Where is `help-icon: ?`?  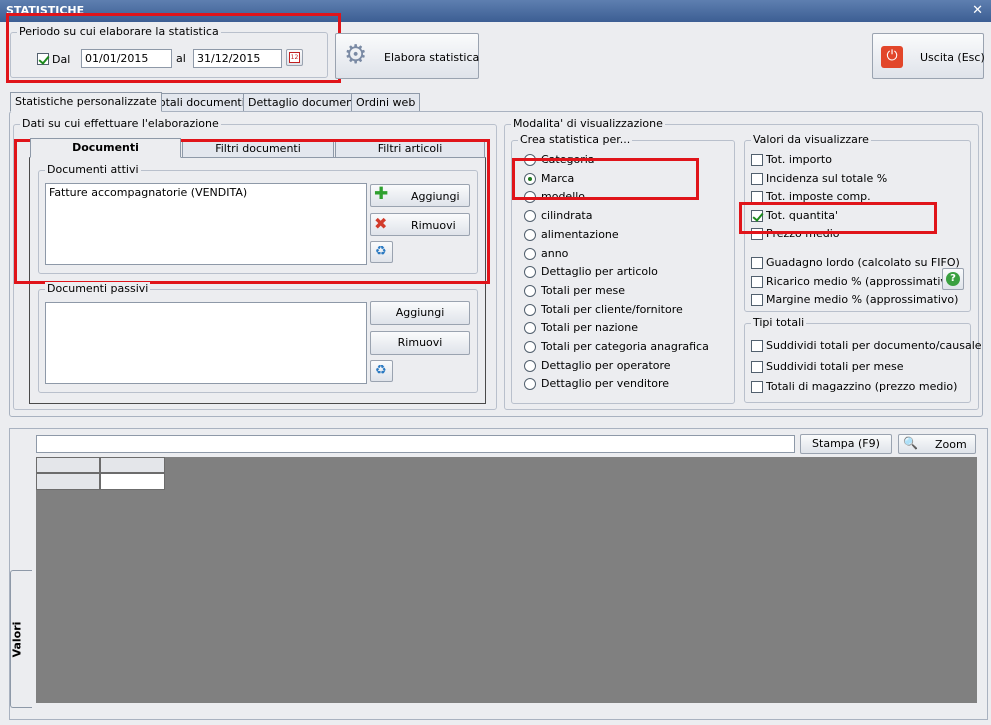 help-icon: ? is located at coordinates (953, 279).